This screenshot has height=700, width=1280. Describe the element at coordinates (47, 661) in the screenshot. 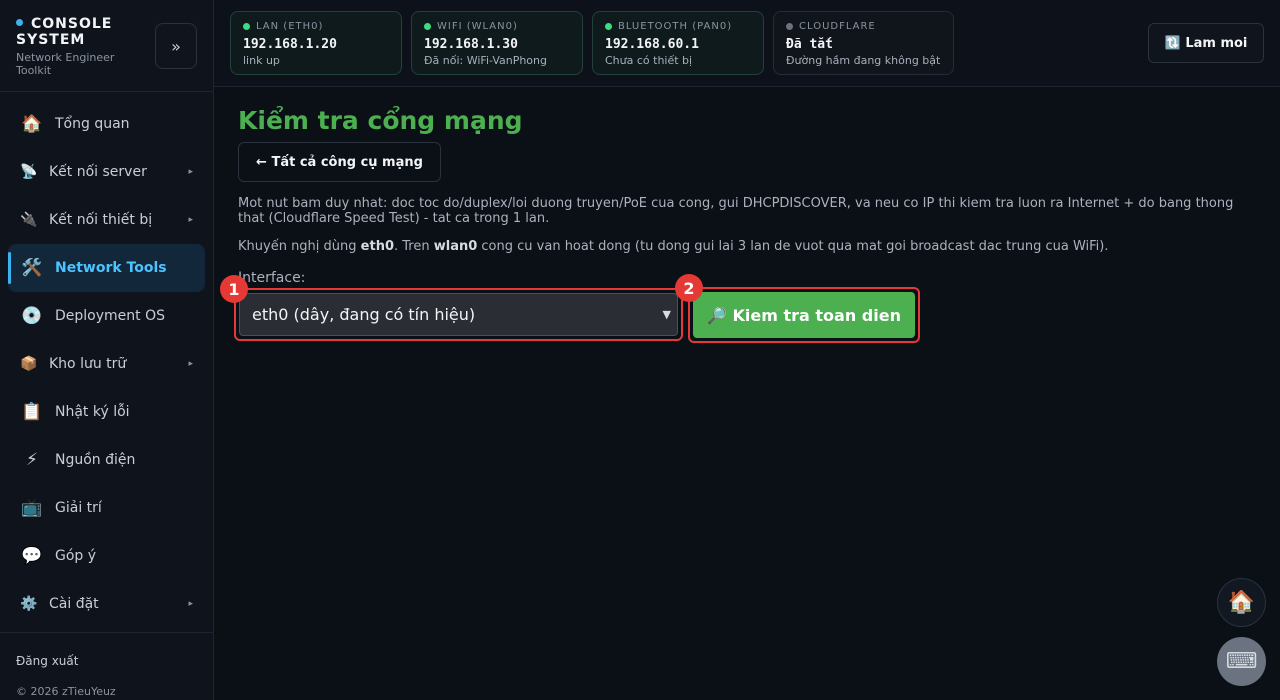

I see `logout-link: Đăng xuất` at that location.